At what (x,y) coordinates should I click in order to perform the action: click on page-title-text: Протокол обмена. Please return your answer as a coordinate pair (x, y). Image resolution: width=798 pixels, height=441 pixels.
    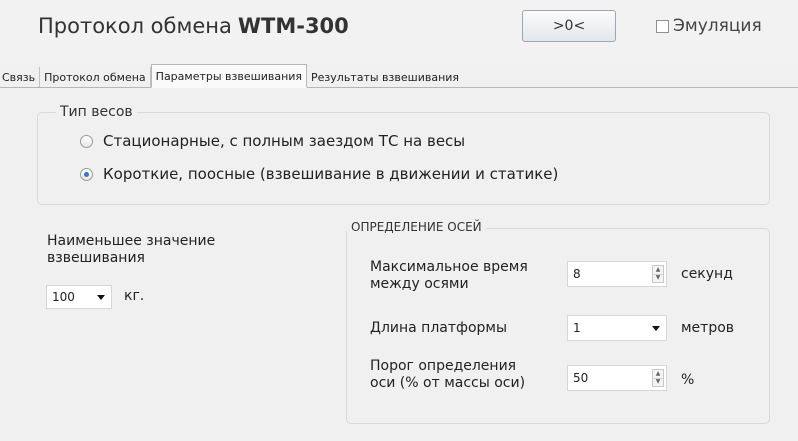
    Looking at the image, I should click on (135, 26).